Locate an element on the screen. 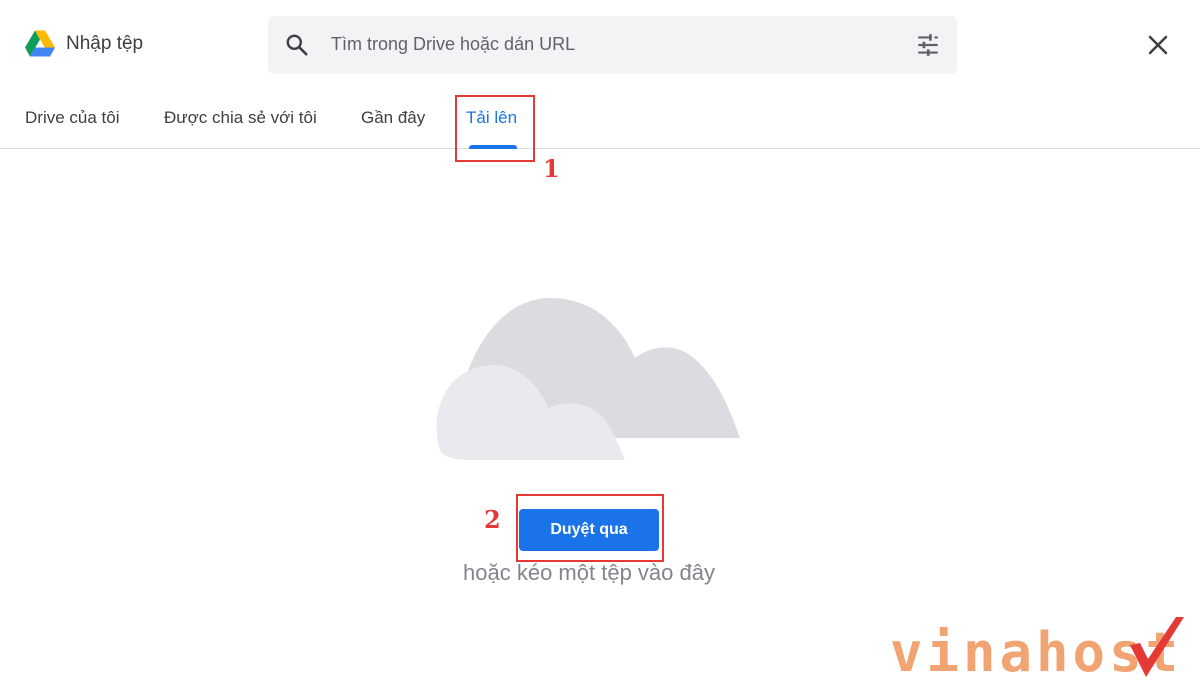  close-icon is located at coordinates (1158, 45).